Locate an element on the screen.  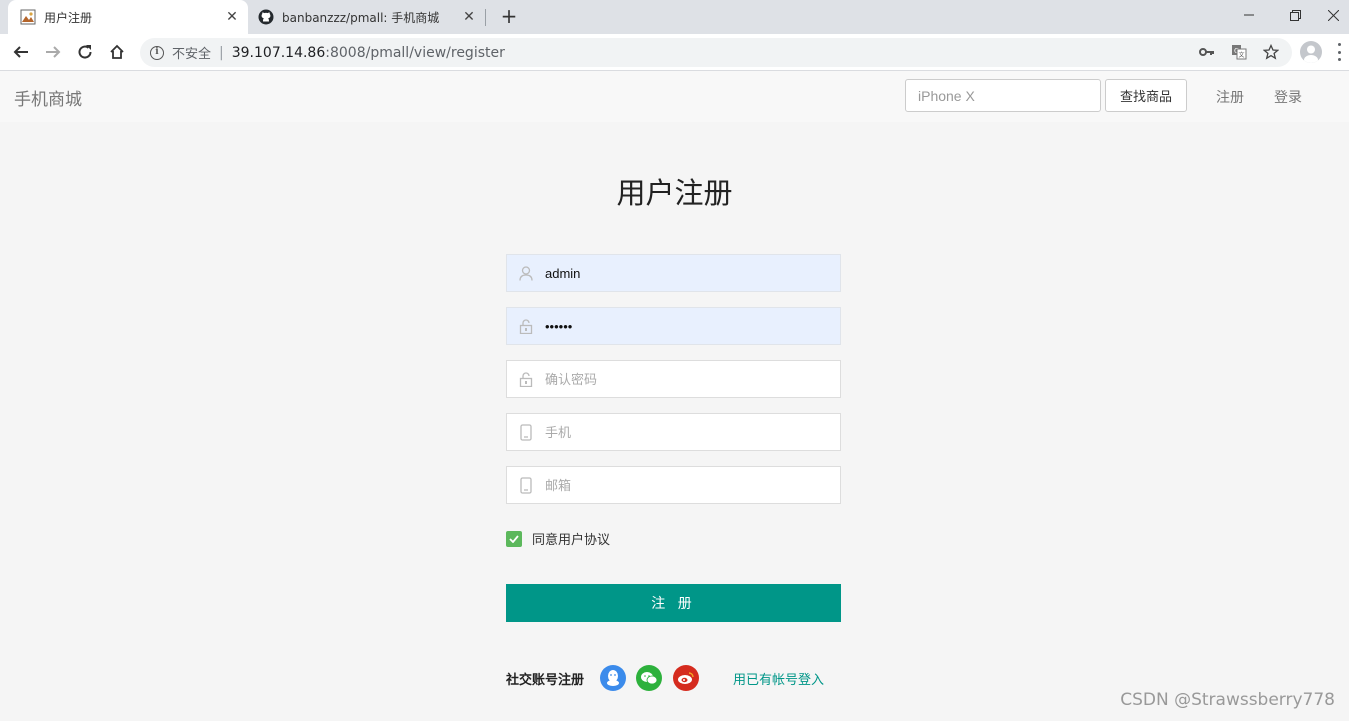
brand-logo: 手机商城 is located at coordinates (48, 97).